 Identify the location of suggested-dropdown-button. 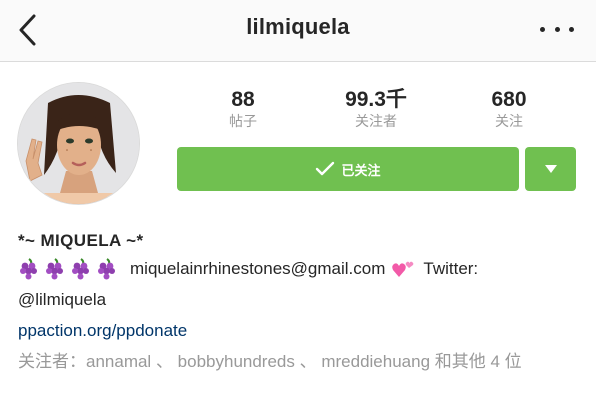
(550, 169).